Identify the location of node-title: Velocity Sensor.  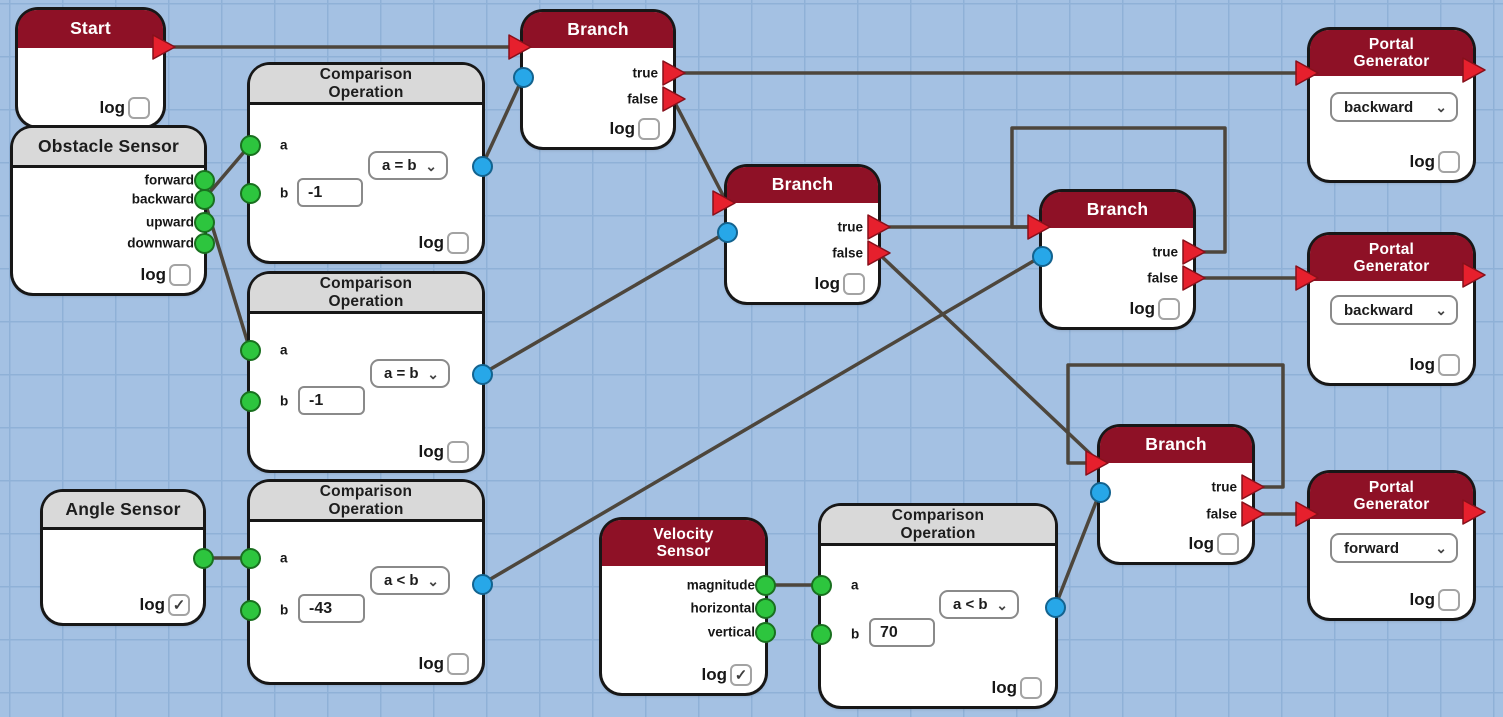
(683, 543).